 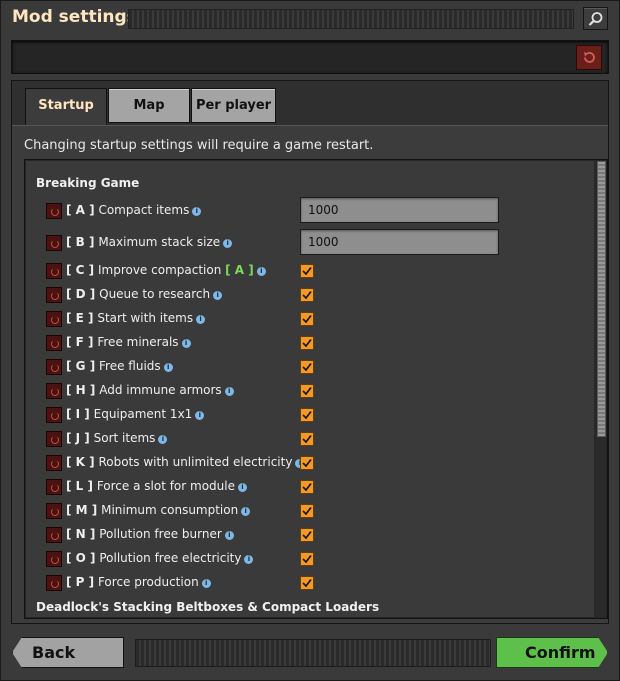 What do you see at coordinates (307, 463) in the screenshot?
I see `robots-unlimited-electricity-checkbox` at bounding box center [307, 463].